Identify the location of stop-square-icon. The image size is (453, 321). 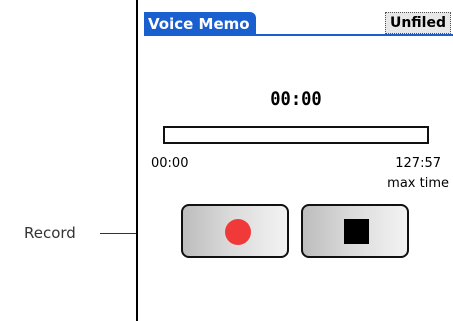
(356, 231).